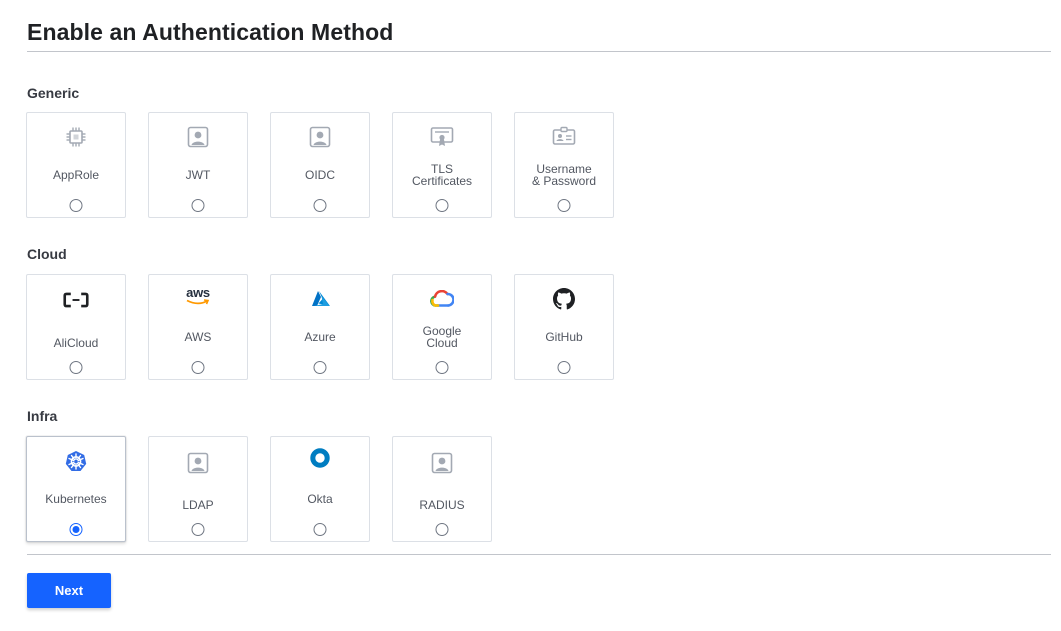  Describe the element at coordinates (442, 137) in the screenshot. I see `certificate-icon` at that location.